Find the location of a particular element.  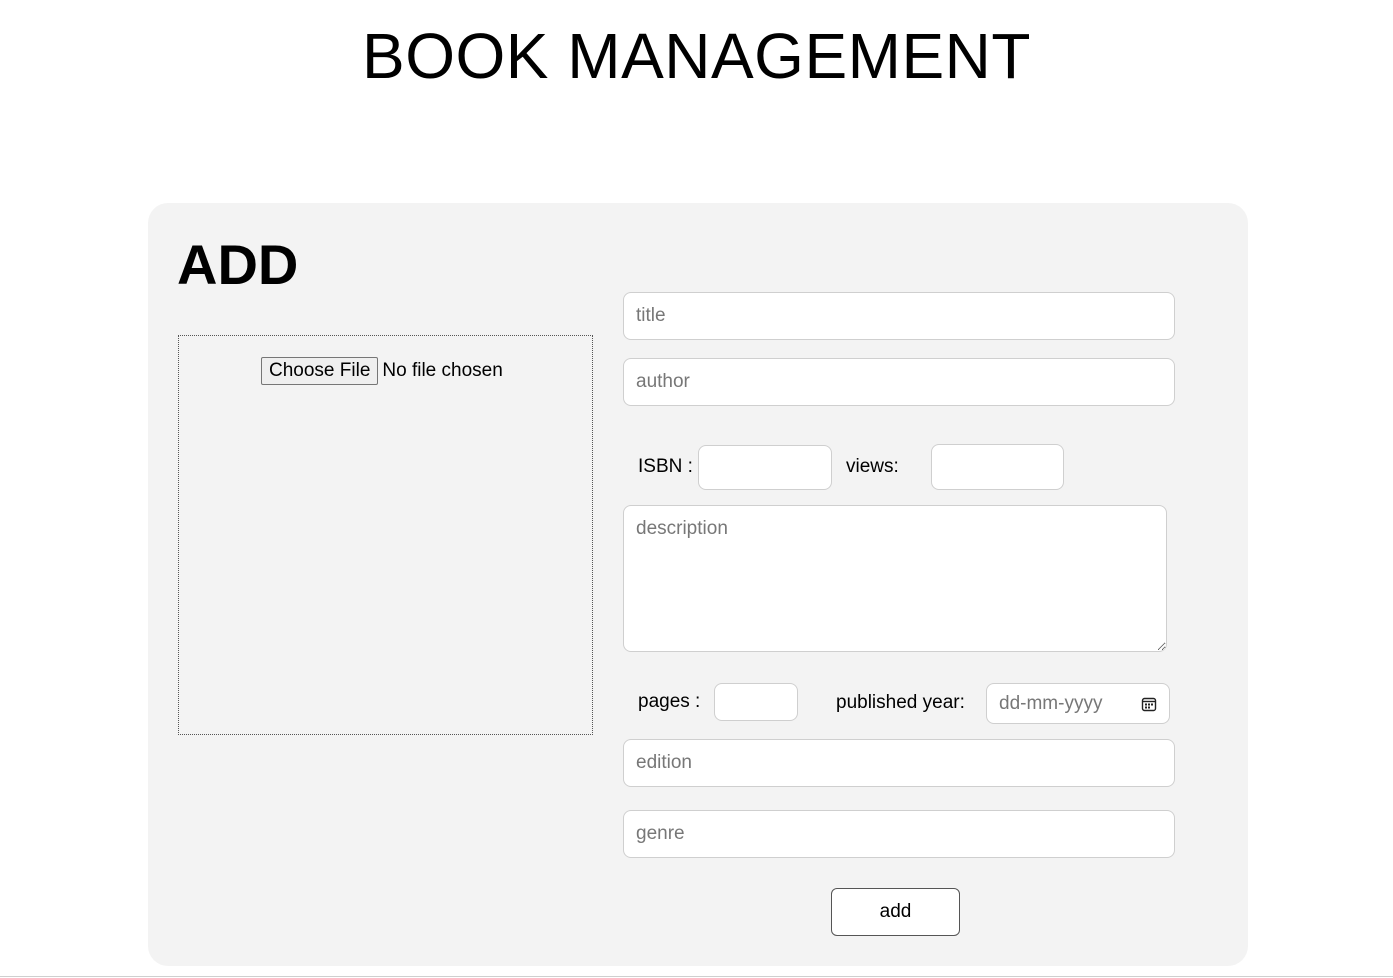

pages-input is located at coordinates (756, 702).